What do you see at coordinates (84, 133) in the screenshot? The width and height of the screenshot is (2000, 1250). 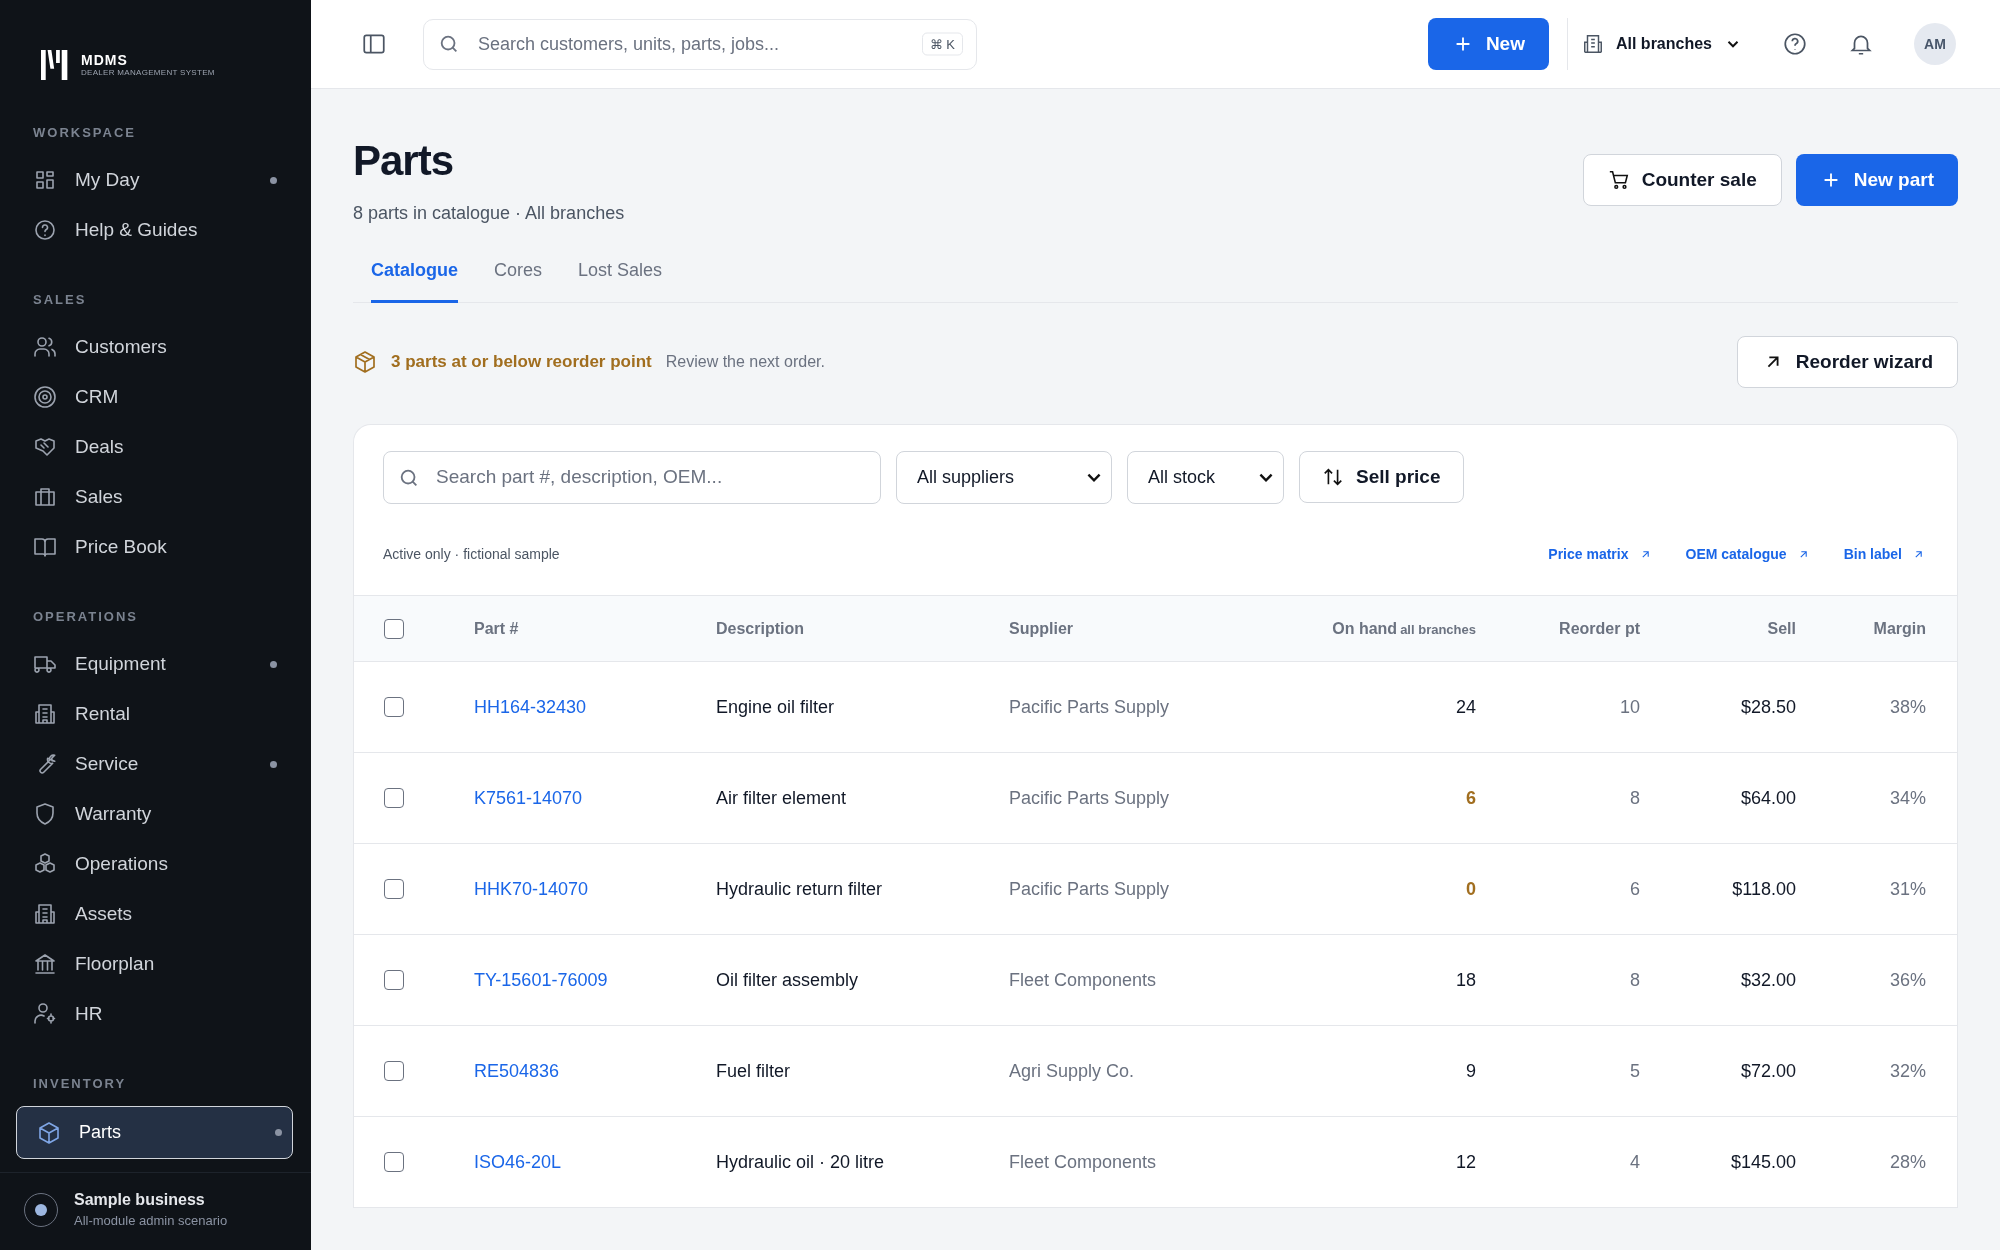 I see `section-heading: WORKSPACE` at bounding box center [84, 133].